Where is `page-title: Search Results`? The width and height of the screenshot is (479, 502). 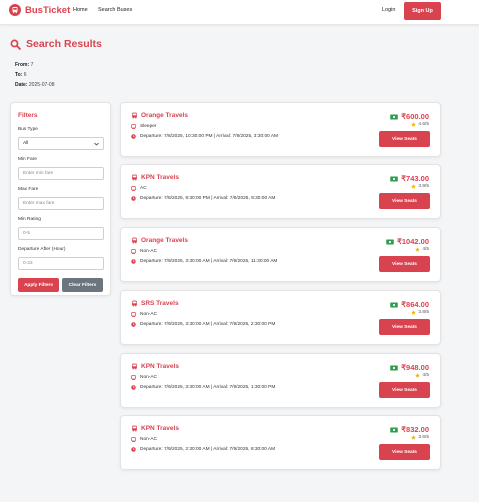 page-title: Search Results is located at coordinates (56, 44).